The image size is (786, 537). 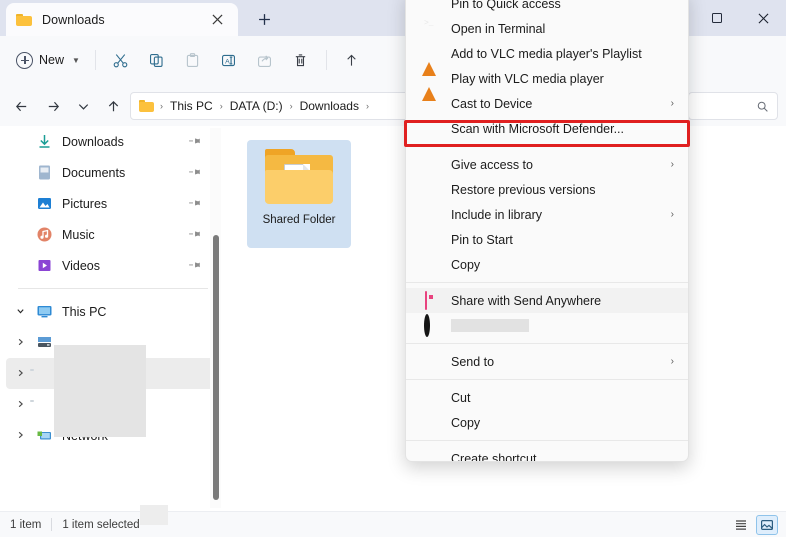 What do you see at coordinates (741, 525) in the screenshot?
I see `details-view-button` at bounding box center [741, 525].